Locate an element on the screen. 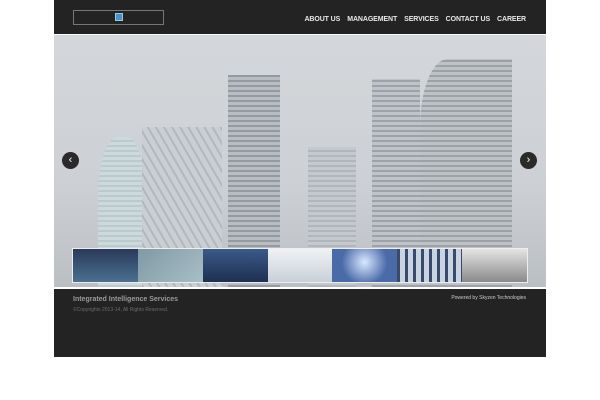 The image size is (600, 400). nav-management: MANAGEMENT is located at coordinates (372, 19).